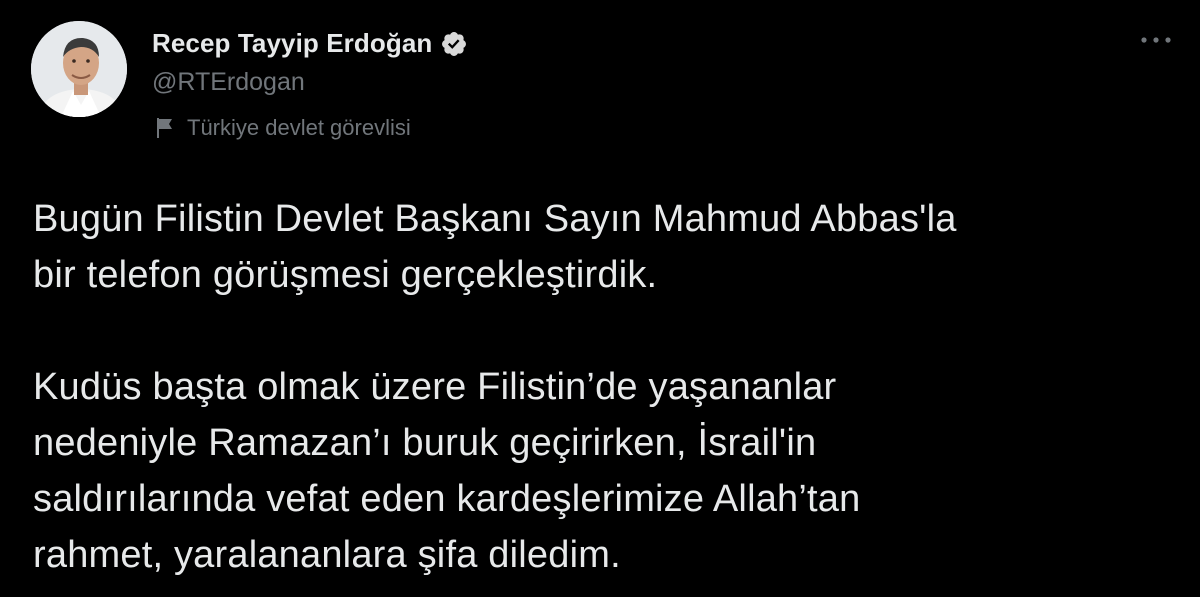 The image size is (1200, 597). Describe the element at coordinates (228, 82) in the screenshot. I see `author-handle: @RTErdogan` at that location.